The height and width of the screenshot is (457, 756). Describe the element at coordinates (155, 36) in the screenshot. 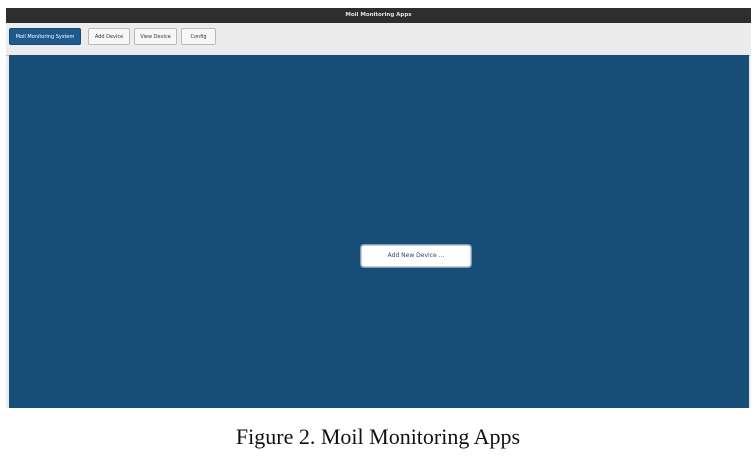

I see `tab-view-device: View Device` at that location.